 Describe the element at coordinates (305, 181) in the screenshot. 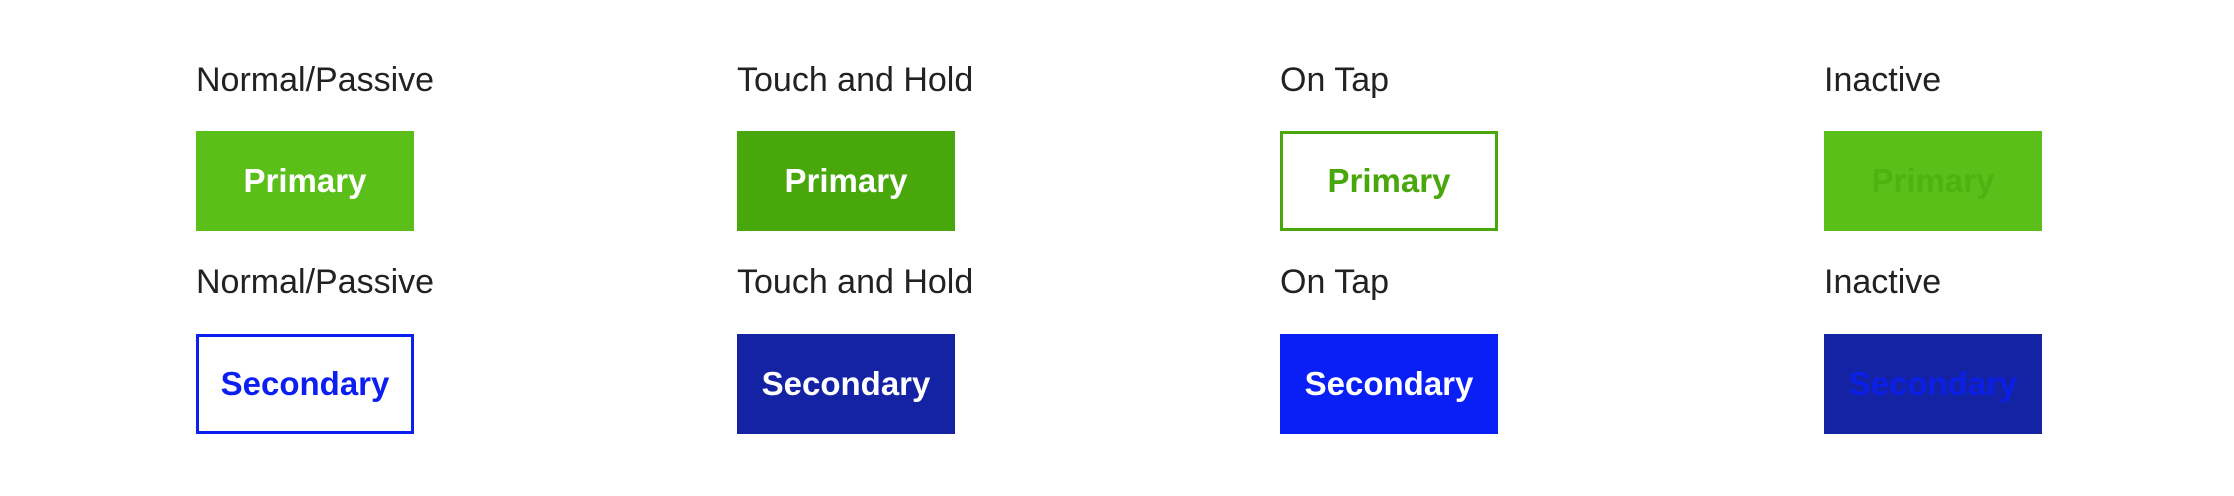

I see `primary-button-normal: Primary` at that location.